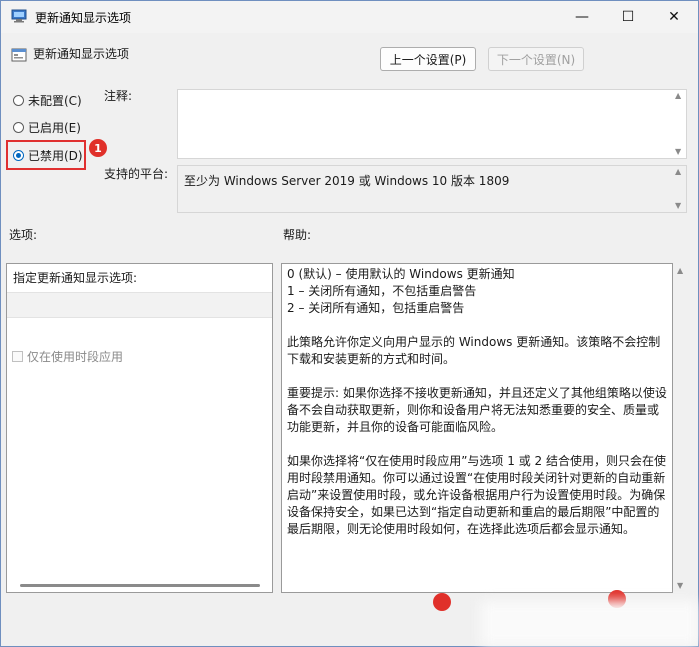  I want to click on options-heading: 指定更新通知显示选项:, so click(75, 278).